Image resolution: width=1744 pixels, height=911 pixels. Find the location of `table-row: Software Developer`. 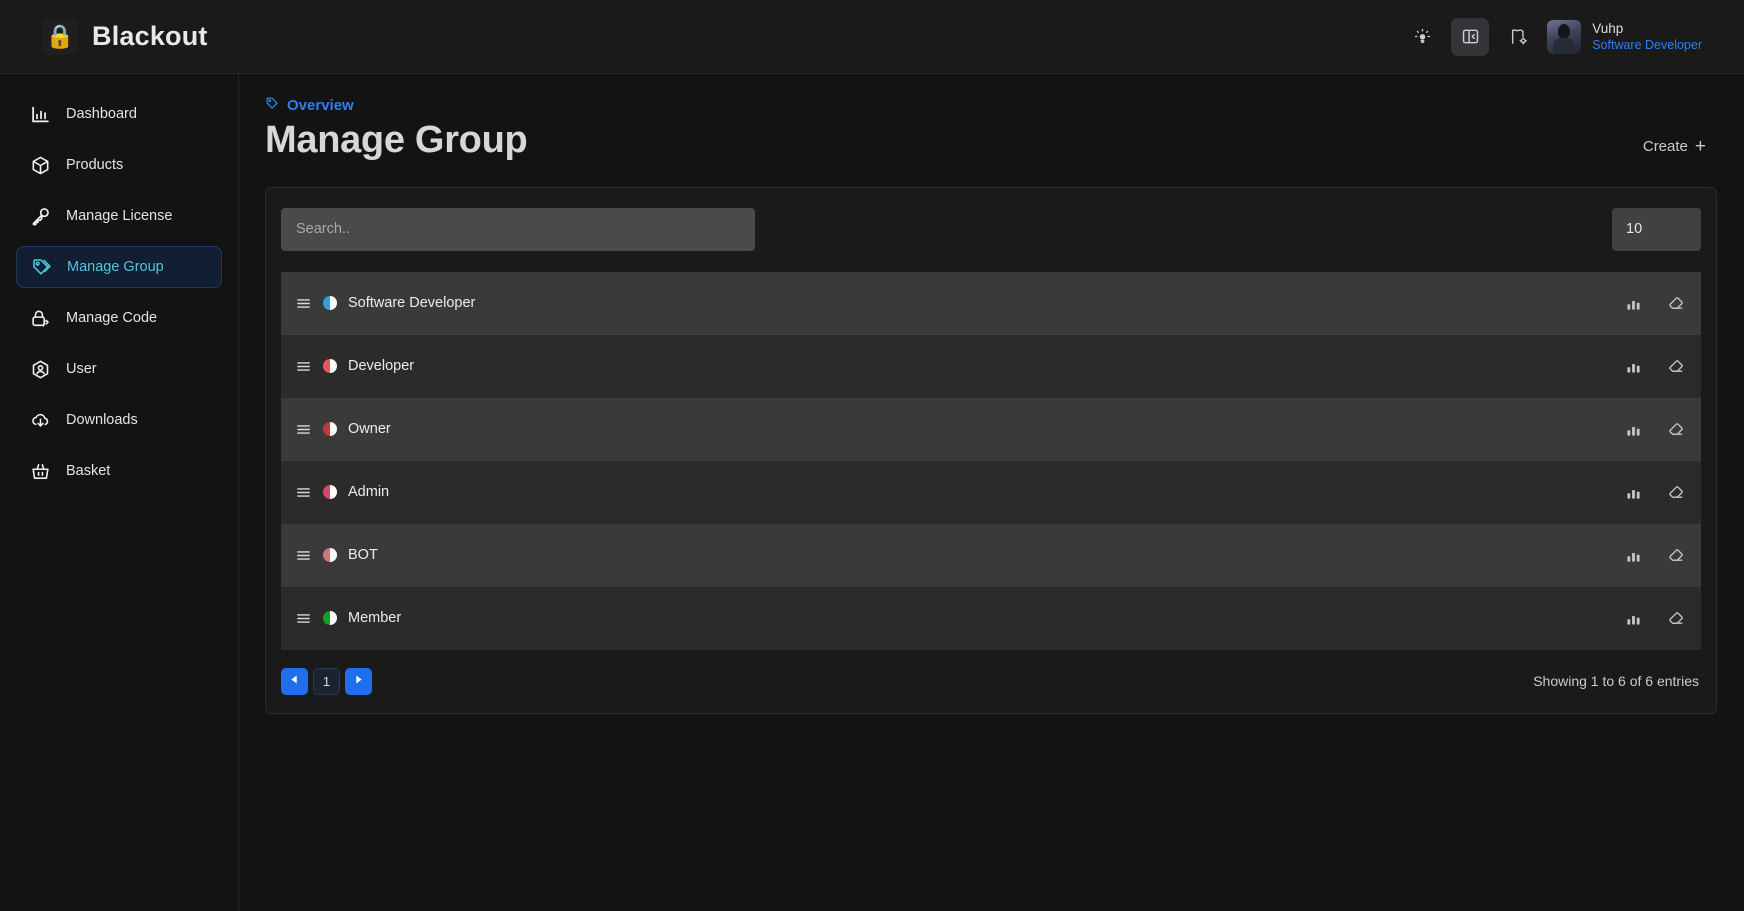

table-row: Software Developer is located at coordinates (991, 303).